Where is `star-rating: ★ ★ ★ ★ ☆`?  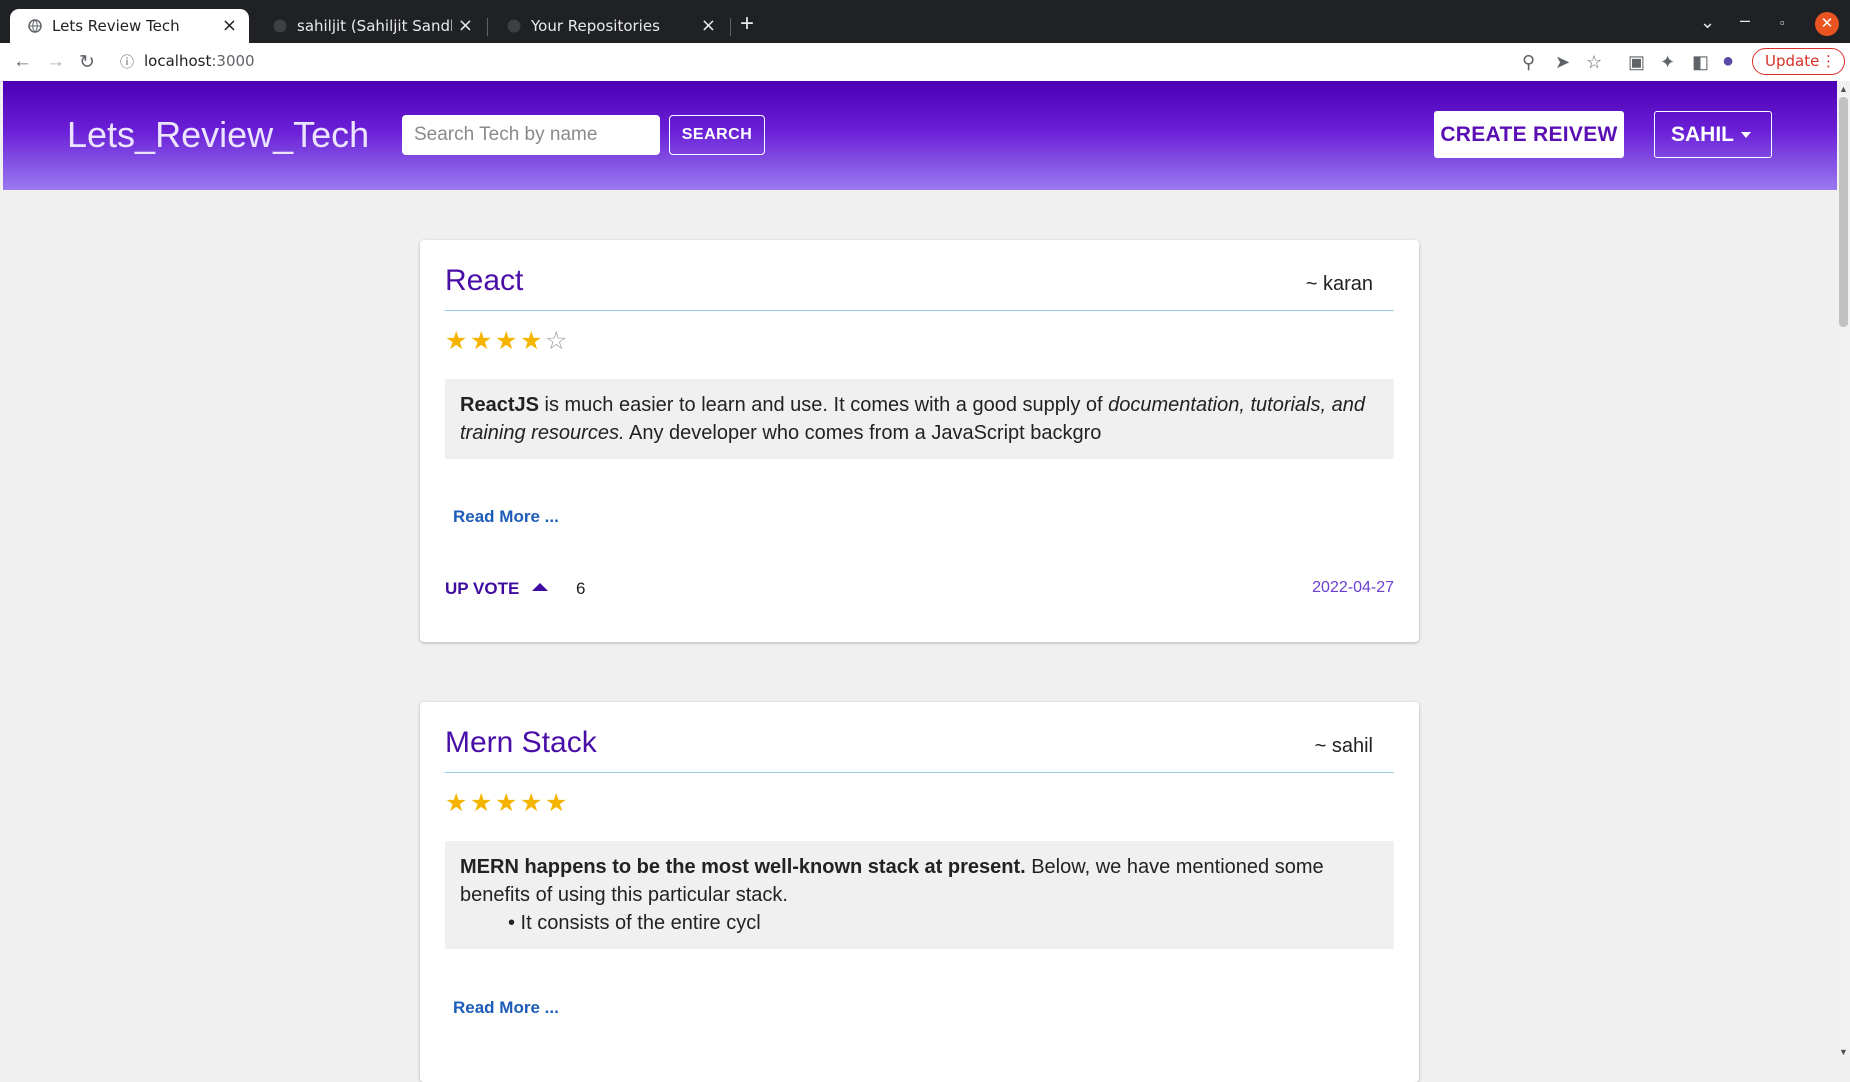
star-rating: ★ ★ ★ ★ ☆ is located at coordinates (507, 341).